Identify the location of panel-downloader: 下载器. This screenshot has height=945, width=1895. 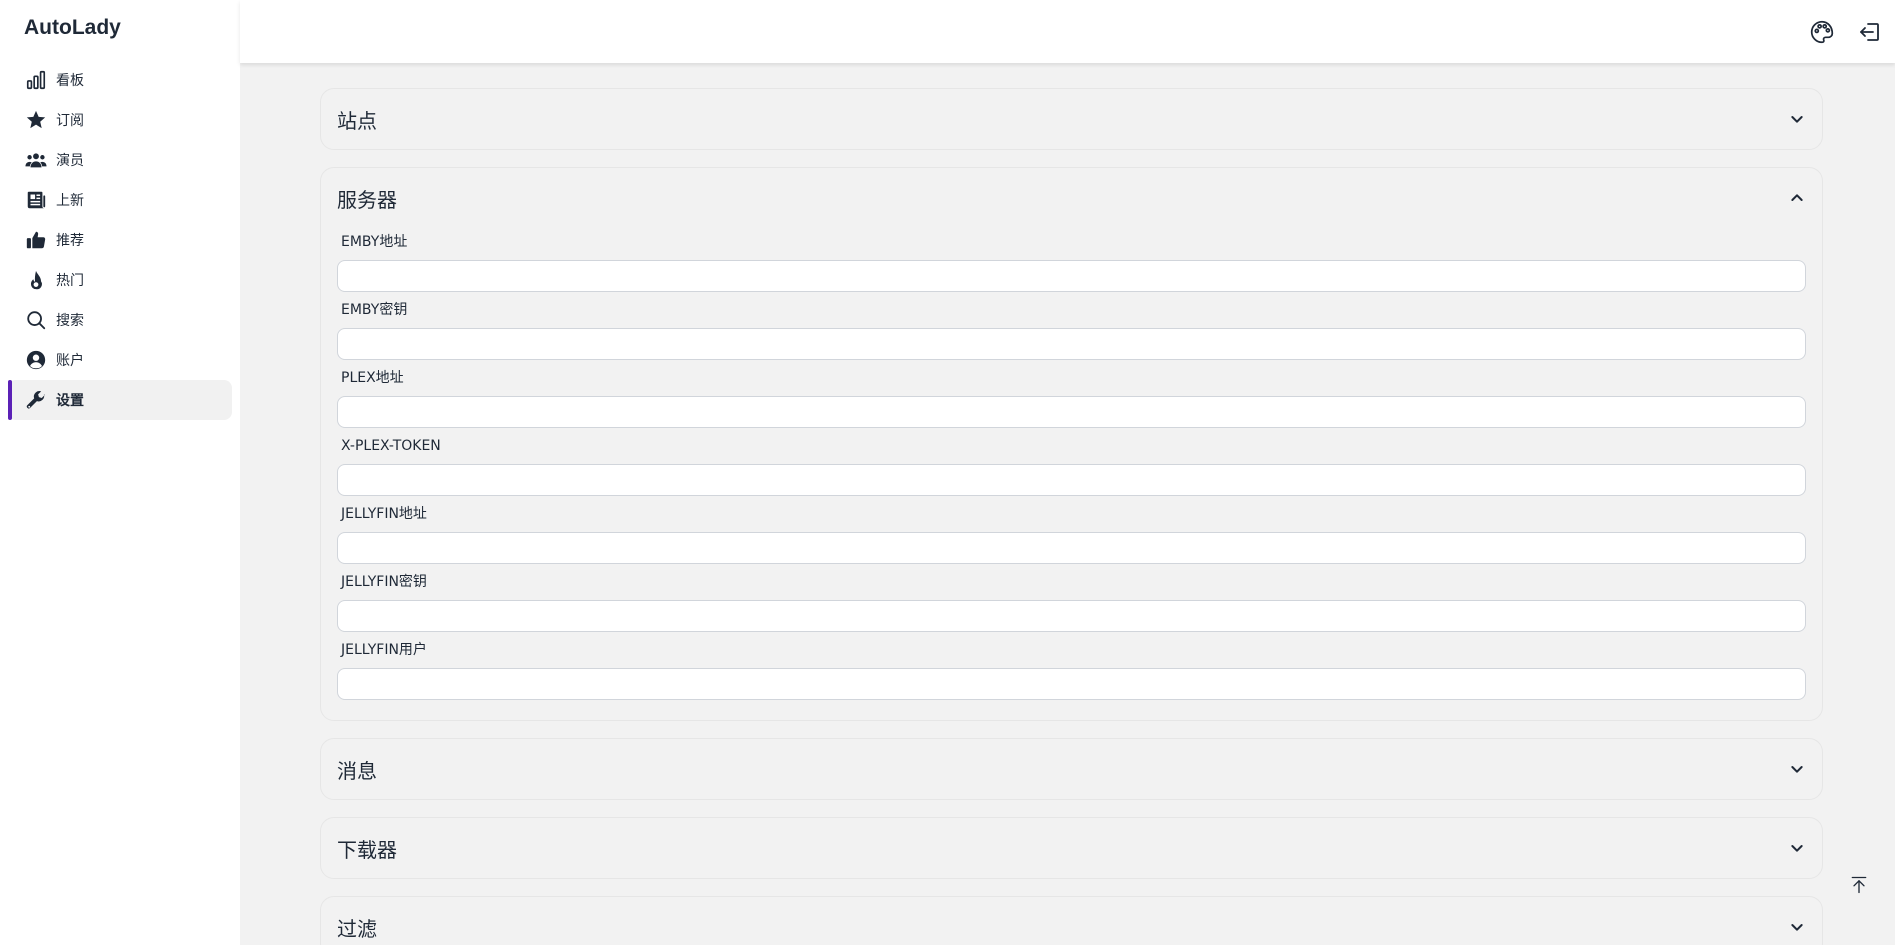
(1071, 848).